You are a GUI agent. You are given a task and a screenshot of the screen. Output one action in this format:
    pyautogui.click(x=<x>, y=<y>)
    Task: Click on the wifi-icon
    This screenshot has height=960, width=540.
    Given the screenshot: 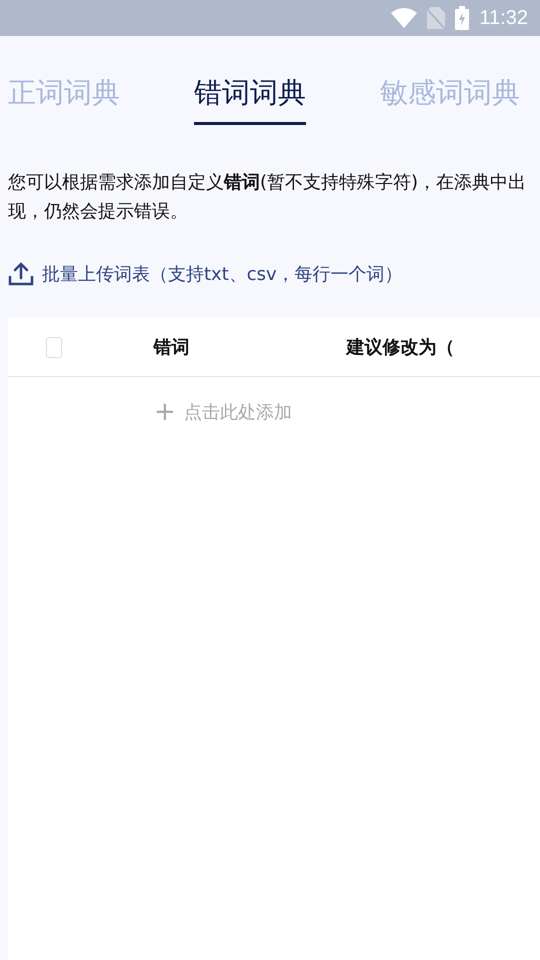 What is the action you would take?
    pyautogui.click(x=404, y=18)
    